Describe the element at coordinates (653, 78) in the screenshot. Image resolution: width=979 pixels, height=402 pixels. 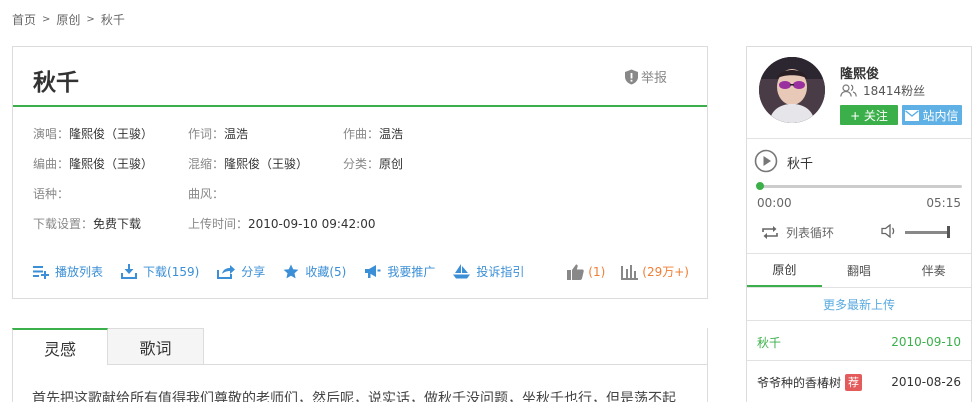
I see `report-label: 举报` at that location.